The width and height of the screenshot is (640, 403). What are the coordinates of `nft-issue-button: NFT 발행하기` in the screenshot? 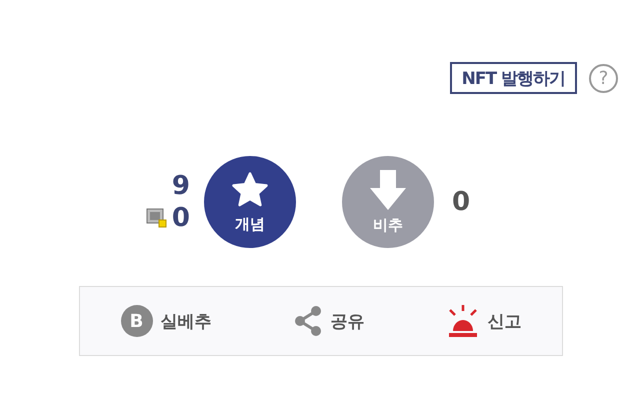 It's located at (513, 78).